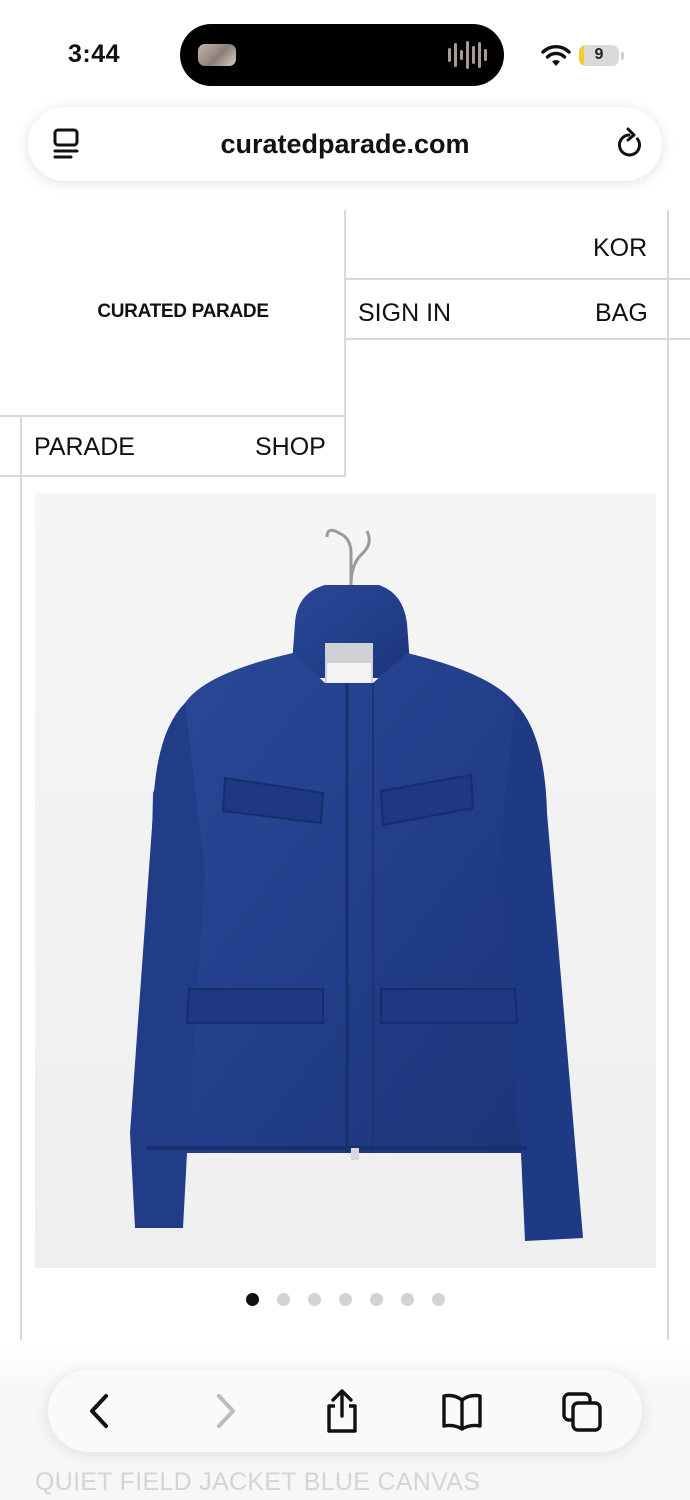 Image resolution: width=690 pixels, height=1500 pixels. I want to click on tabs-icon, so click(582, 1411).